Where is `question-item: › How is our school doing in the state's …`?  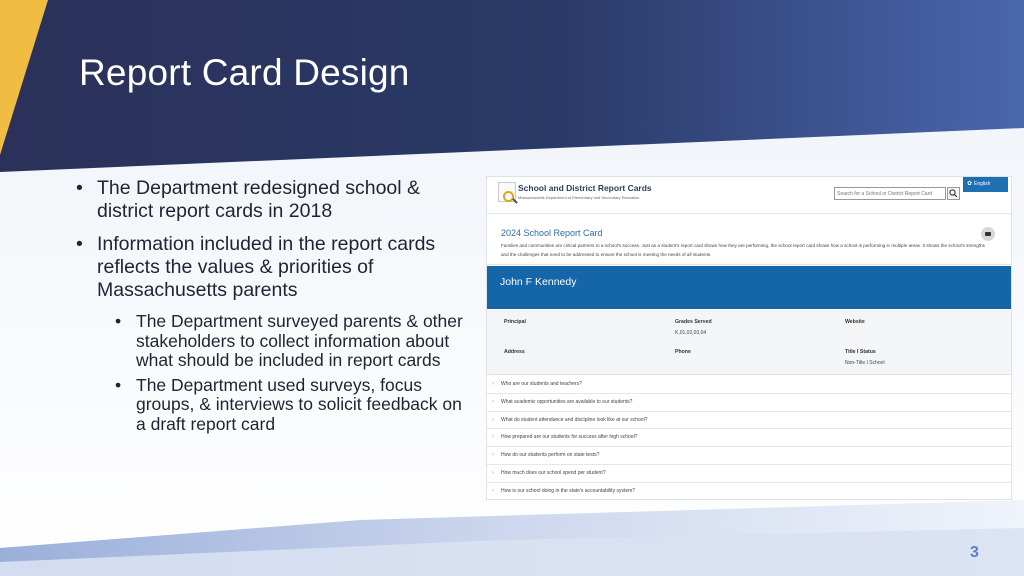 question-item: › How is our school doing in the state's … is located at coordinates (749, 491).